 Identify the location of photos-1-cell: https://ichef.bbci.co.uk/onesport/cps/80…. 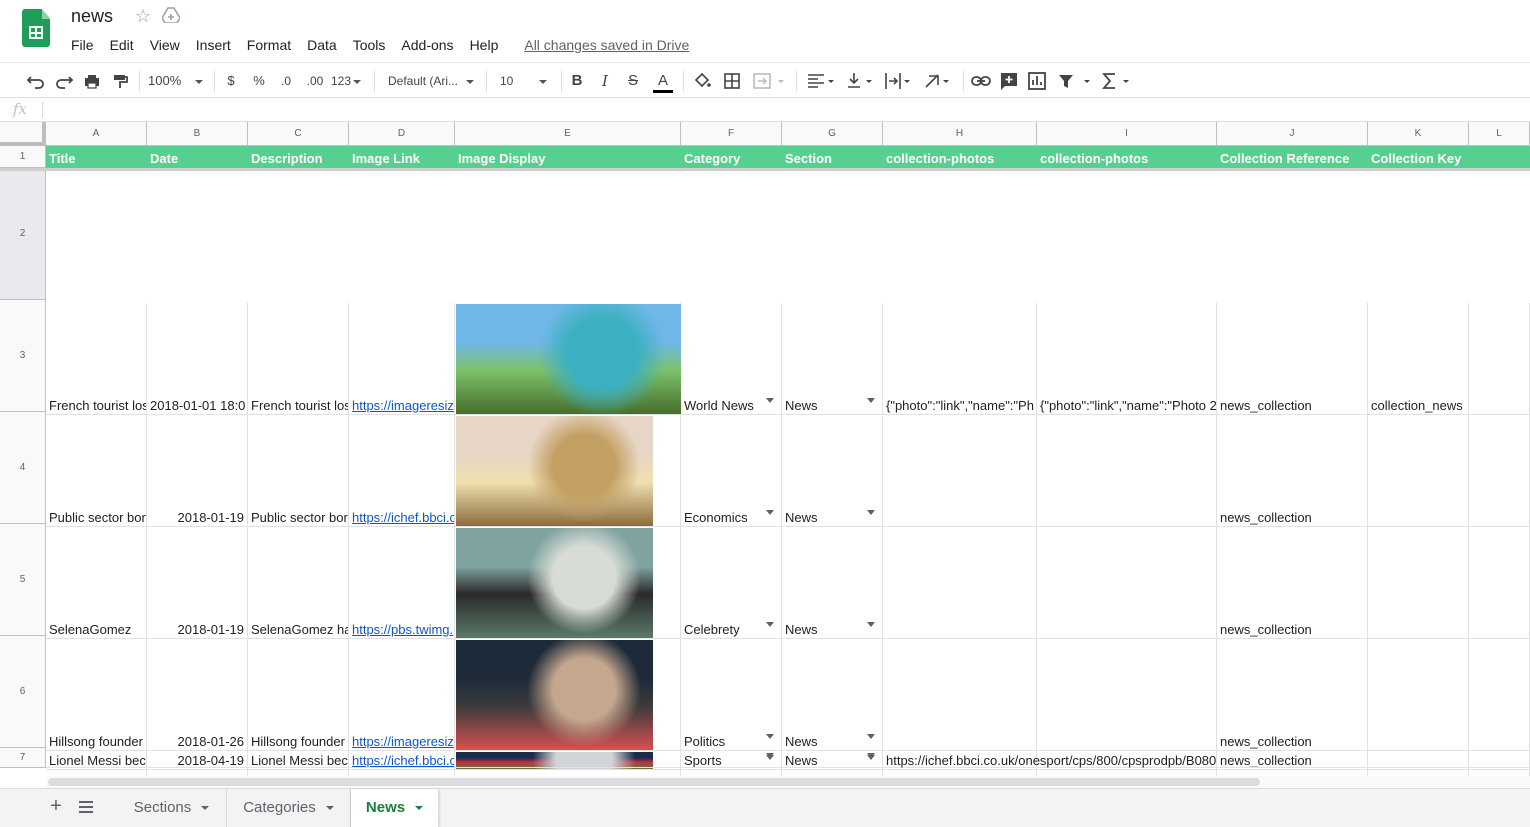
(1049, 760).